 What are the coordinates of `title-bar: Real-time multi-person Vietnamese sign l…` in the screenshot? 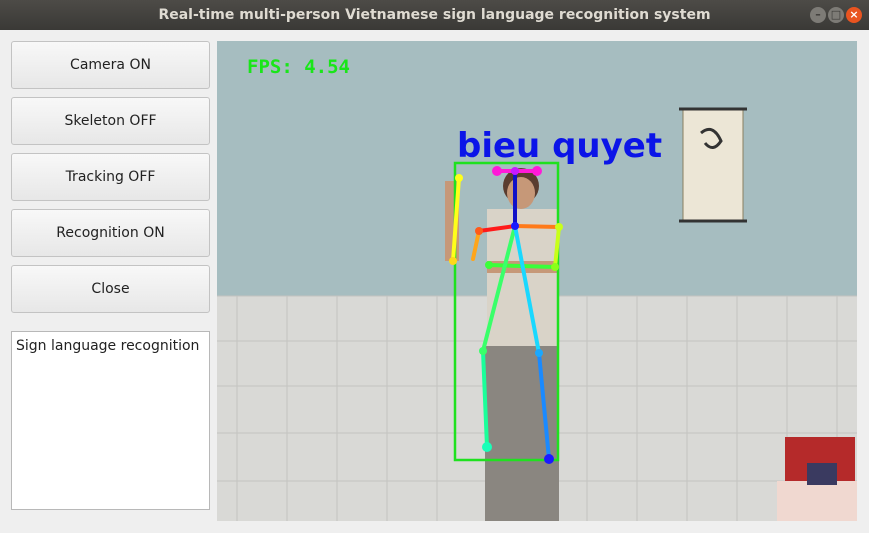 It's located at (434, 15).